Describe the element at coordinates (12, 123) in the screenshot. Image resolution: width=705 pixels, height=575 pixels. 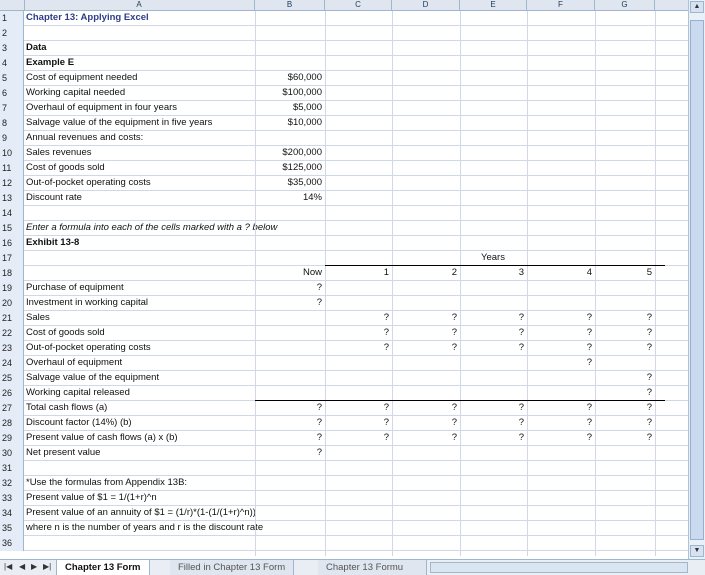
I see `row-header: 8` at that location.